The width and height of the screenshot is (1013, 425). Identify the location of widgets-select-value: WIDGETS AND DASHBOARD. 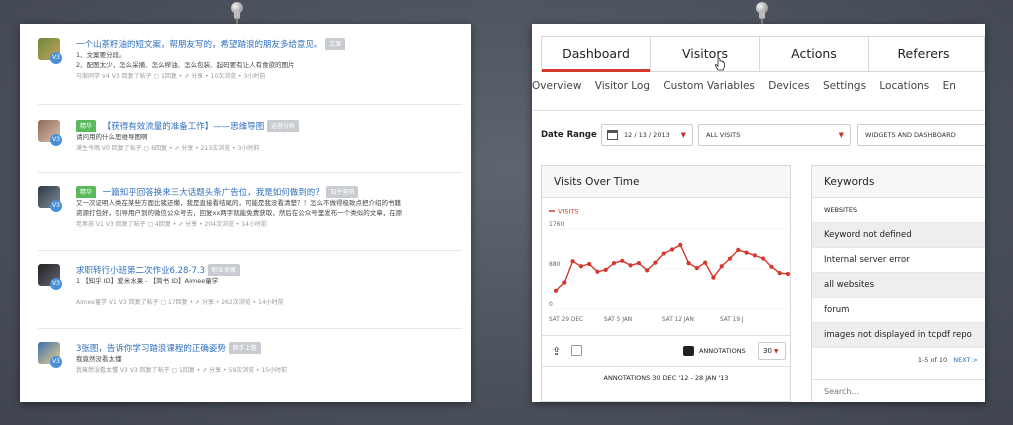
(910, 135).